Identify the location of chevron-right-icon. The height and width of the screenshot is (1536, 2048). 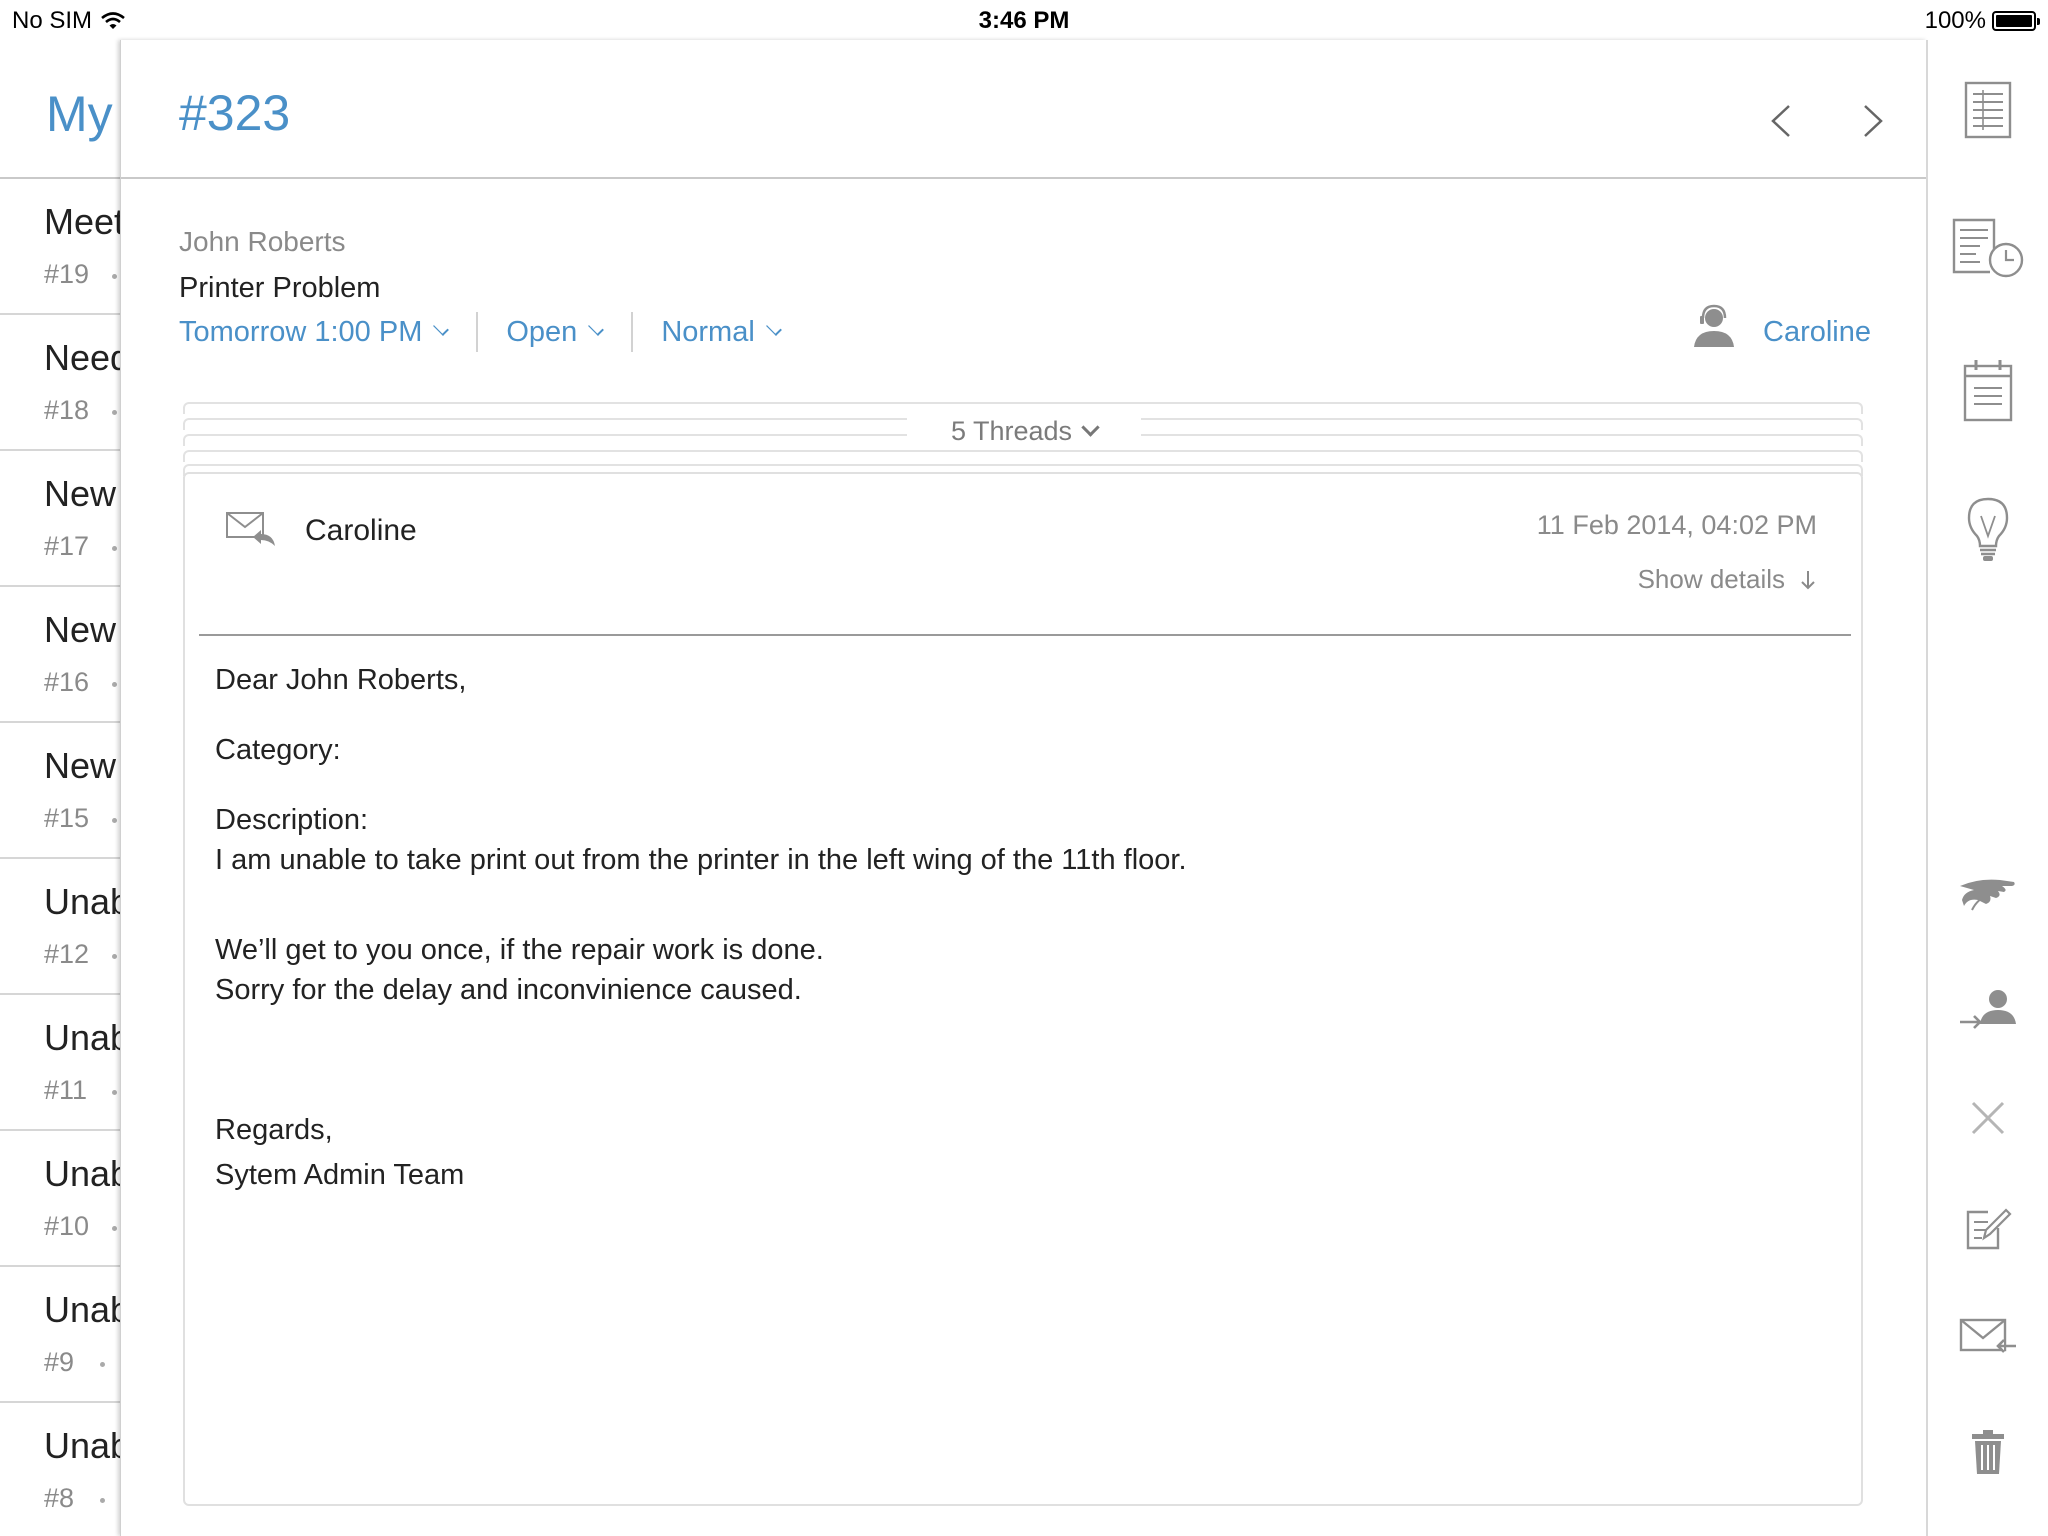
(1873, 121).